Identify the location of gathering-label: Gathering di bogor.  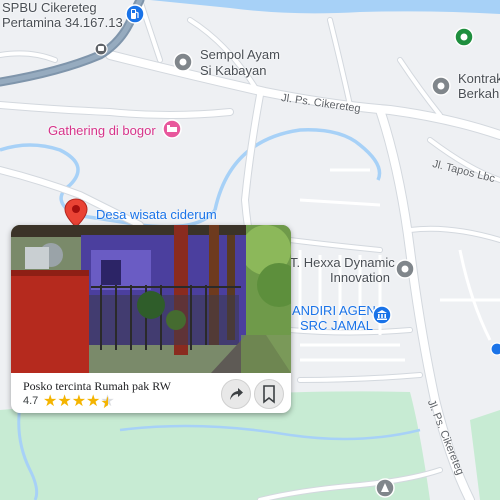
(102, 131).